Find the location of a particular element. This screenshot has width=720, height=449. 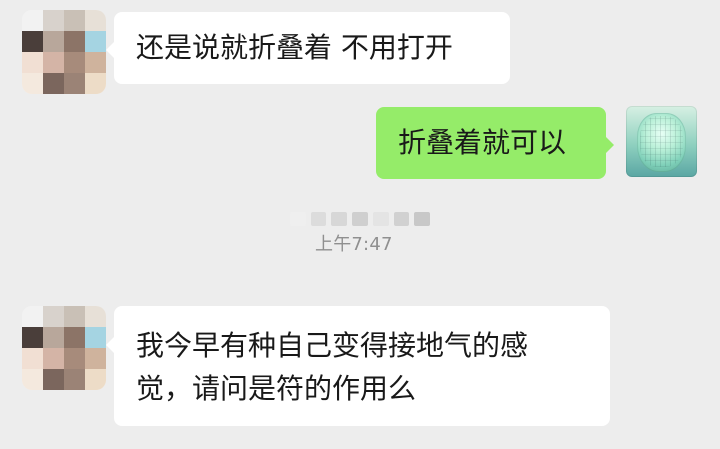

sender-avatar-top is located at coordinates (64, 52).